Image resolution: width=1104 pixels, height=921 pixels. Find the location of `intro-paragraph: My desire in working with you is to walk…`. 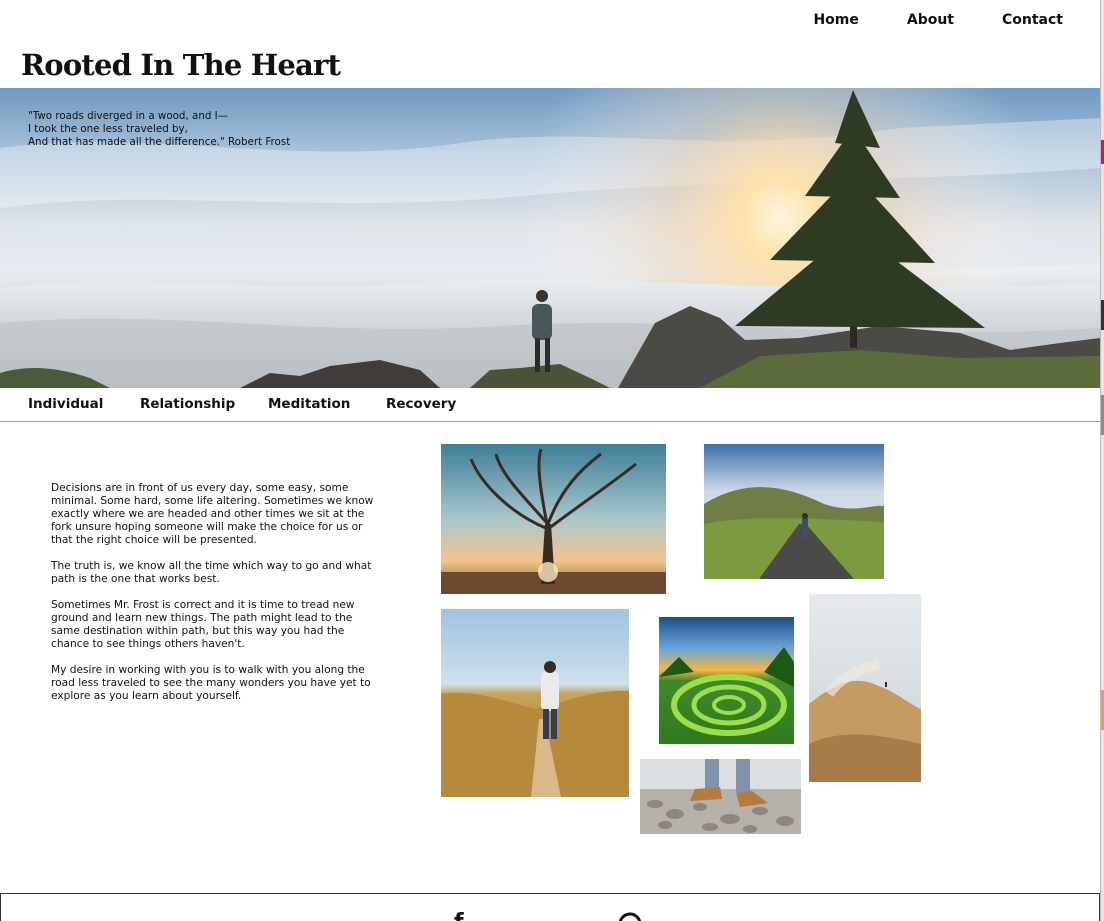

intro-paragraph: My desire in working with you is to walk… is located at coordinates (211, 683).